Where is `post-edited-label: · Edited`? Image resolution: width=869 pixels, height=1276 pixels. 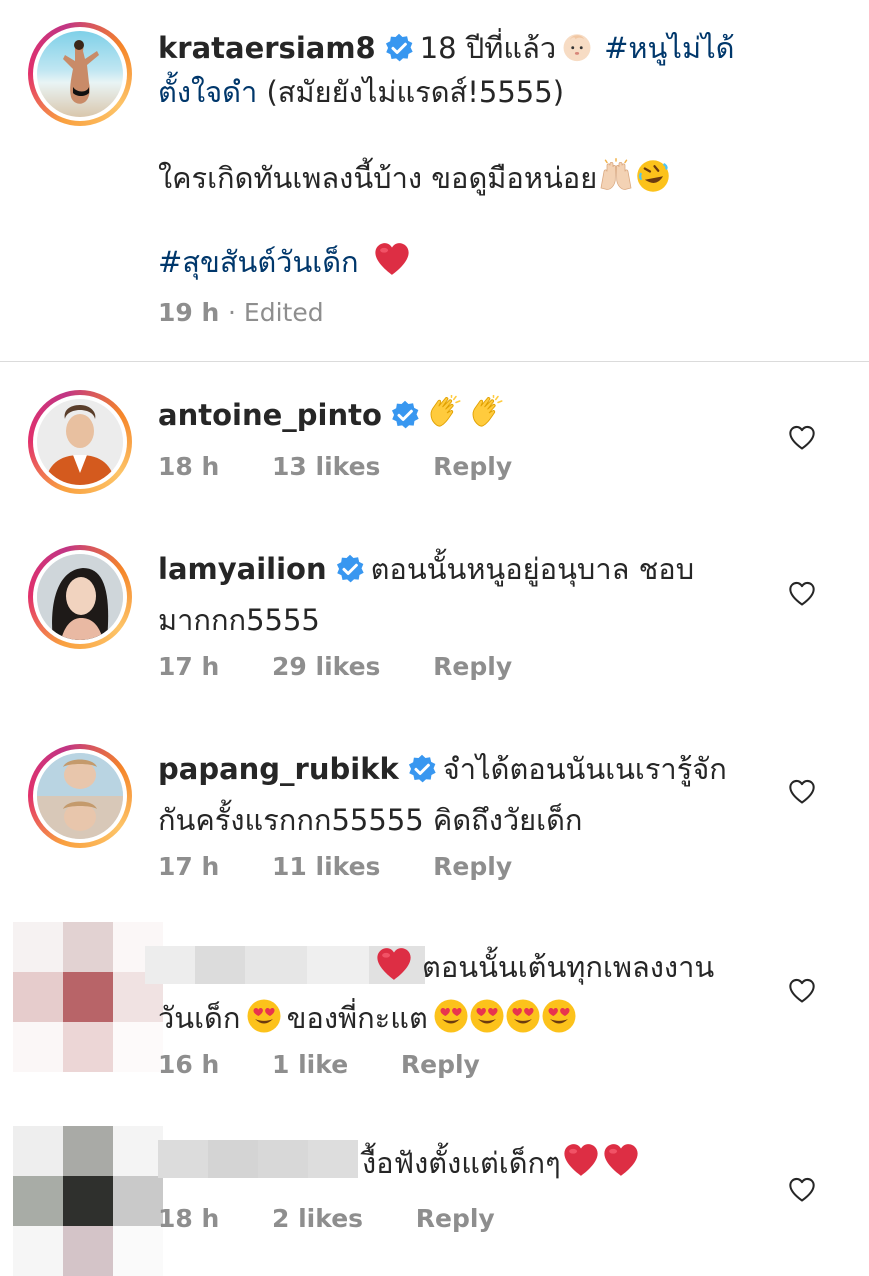 post-edited-label: · Edited is located at coordinates (276, 312).